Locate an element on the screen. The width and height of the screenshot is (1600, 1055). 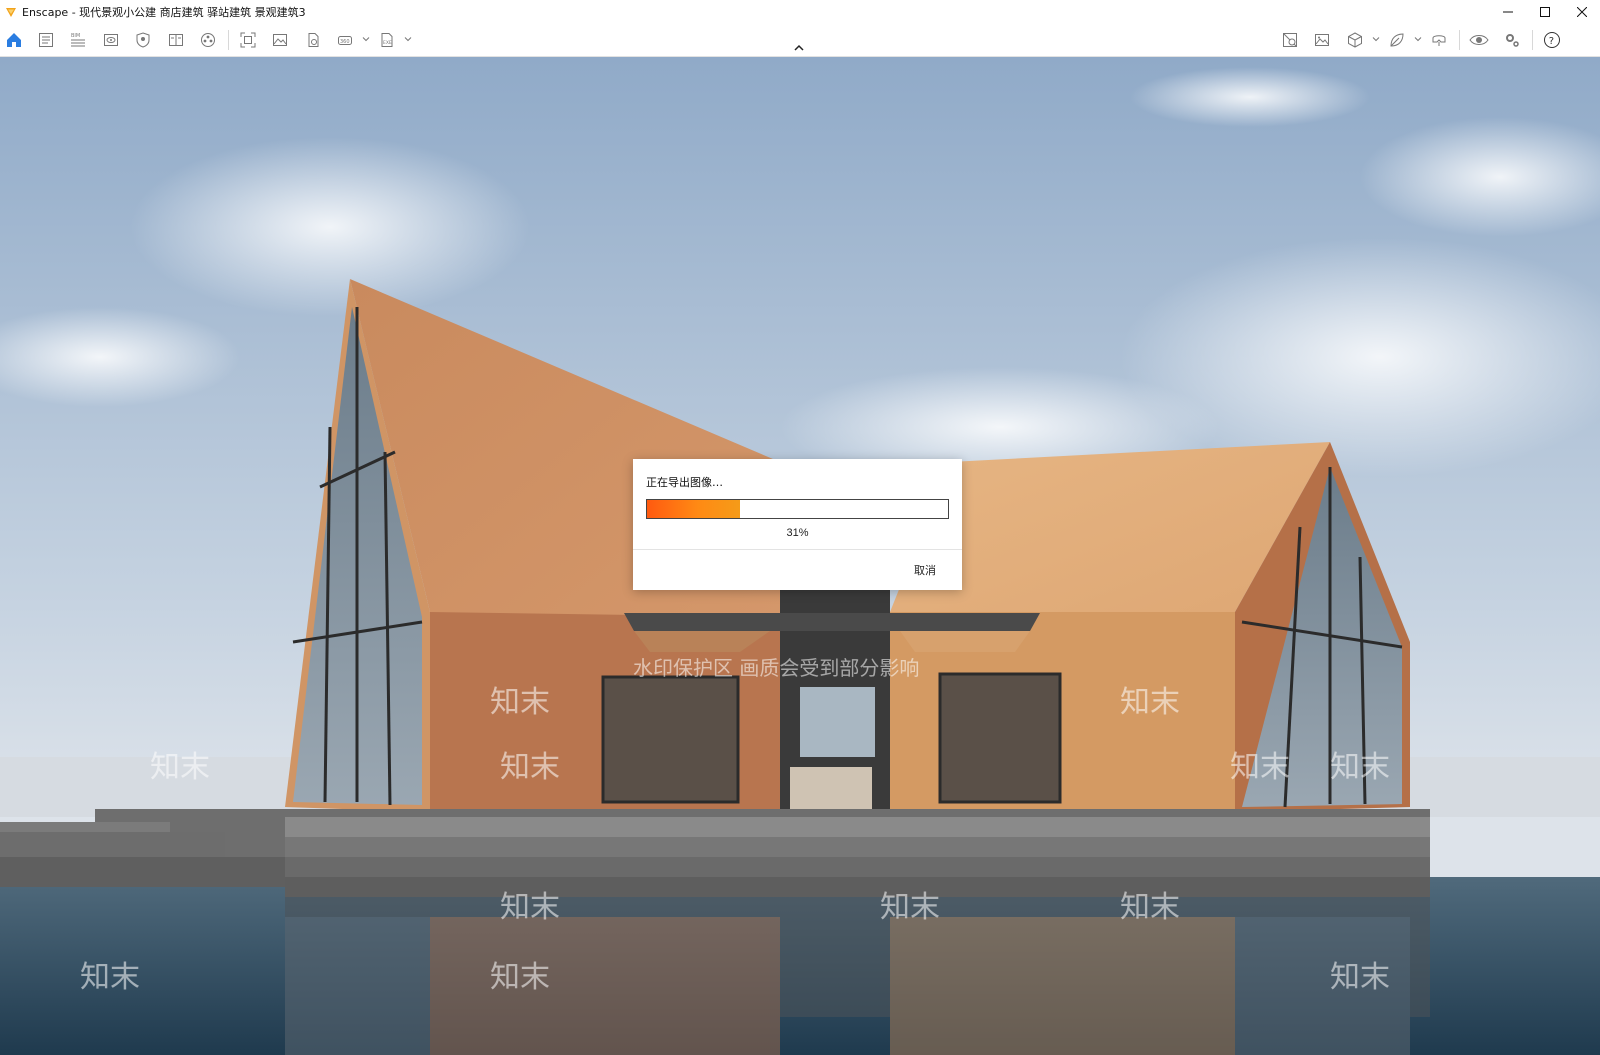
close-icon is located at coordinates (1581, 11).